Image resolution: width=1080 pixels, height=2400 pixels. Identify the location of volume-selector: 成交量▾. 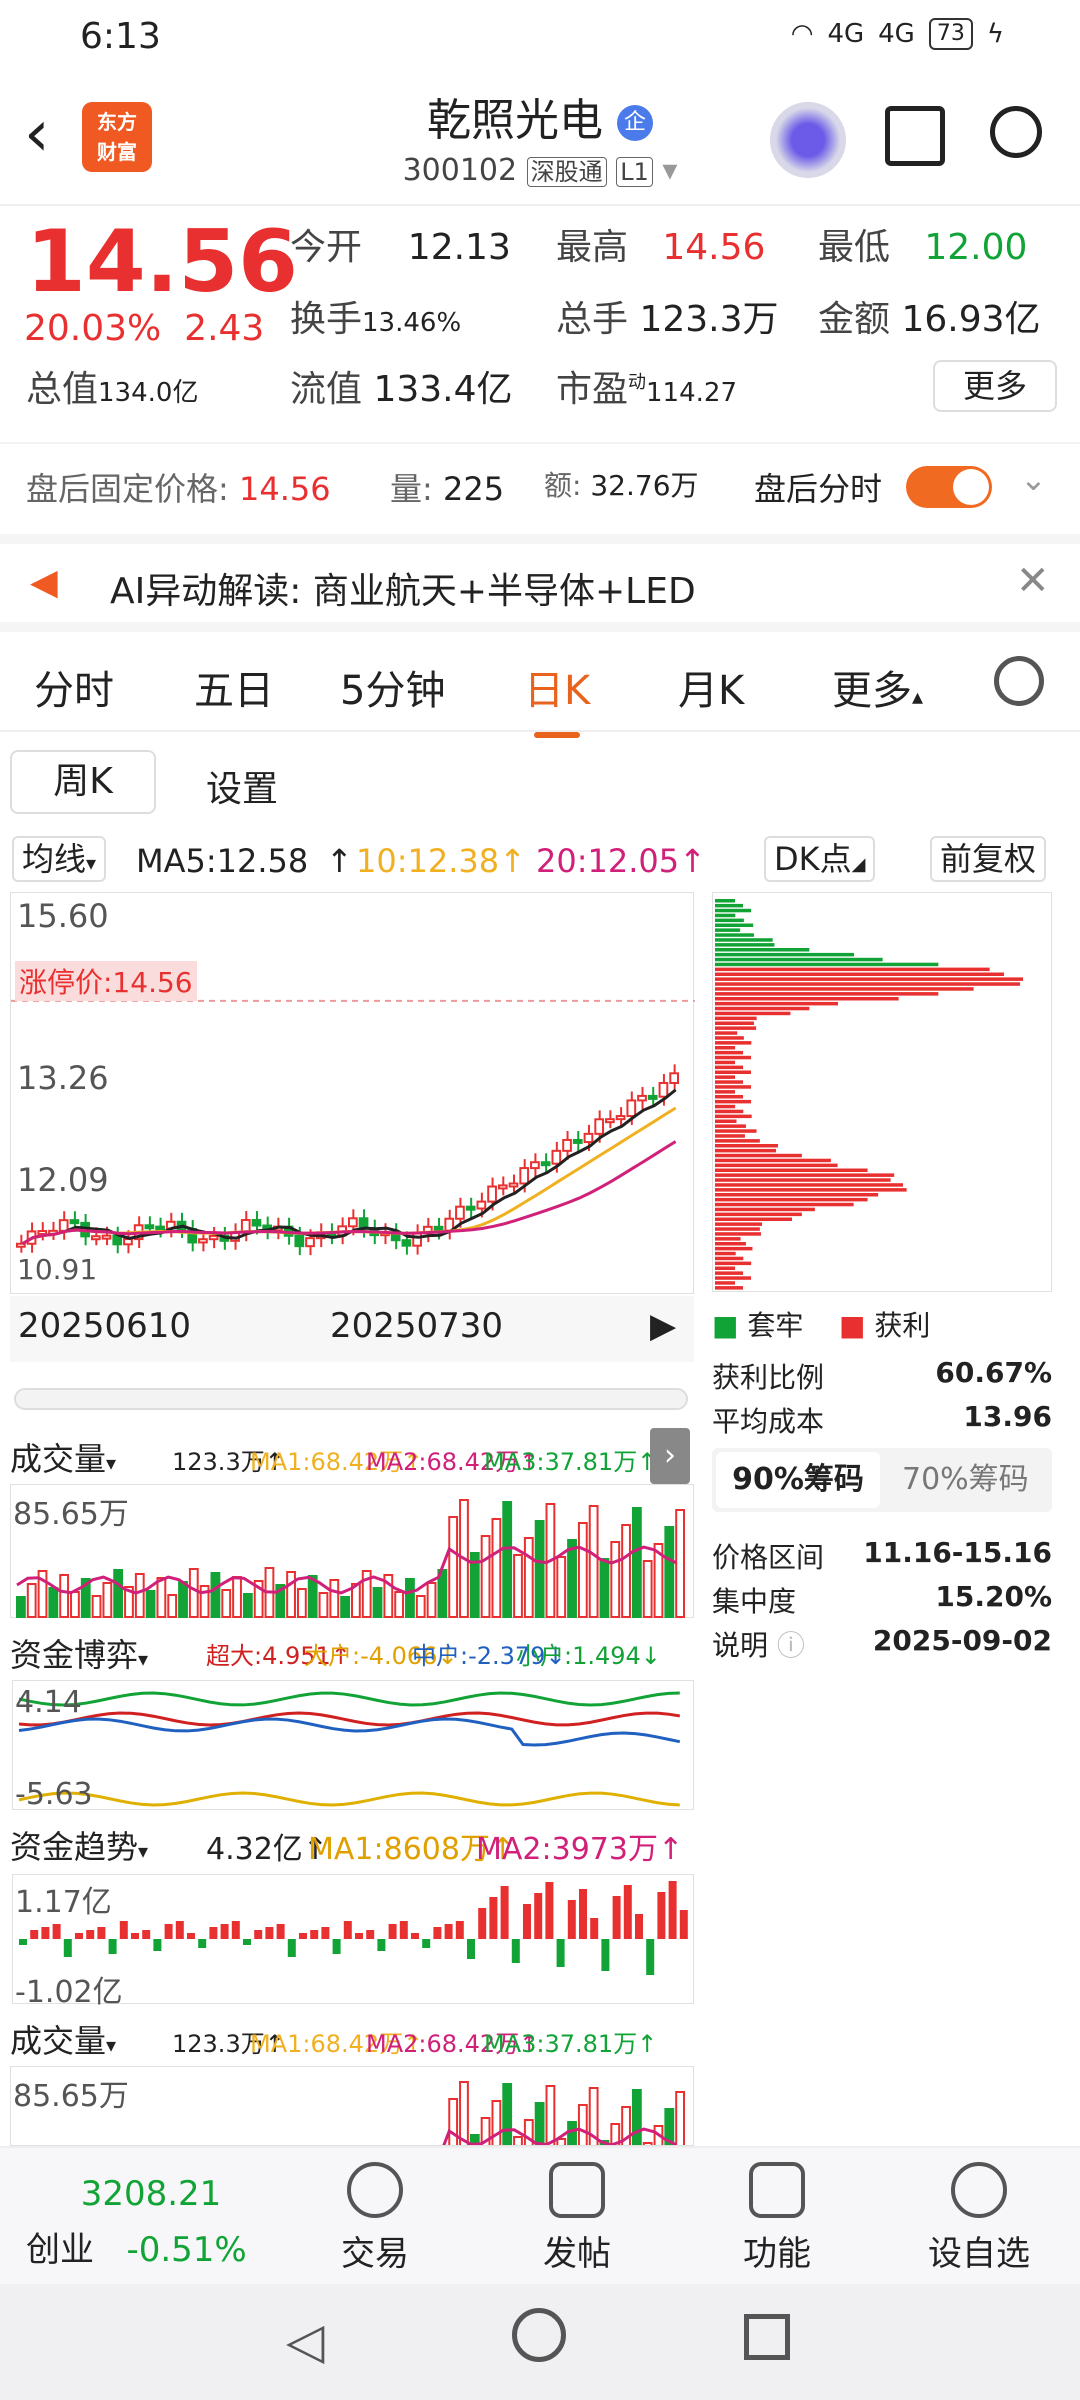
(63, 1457).